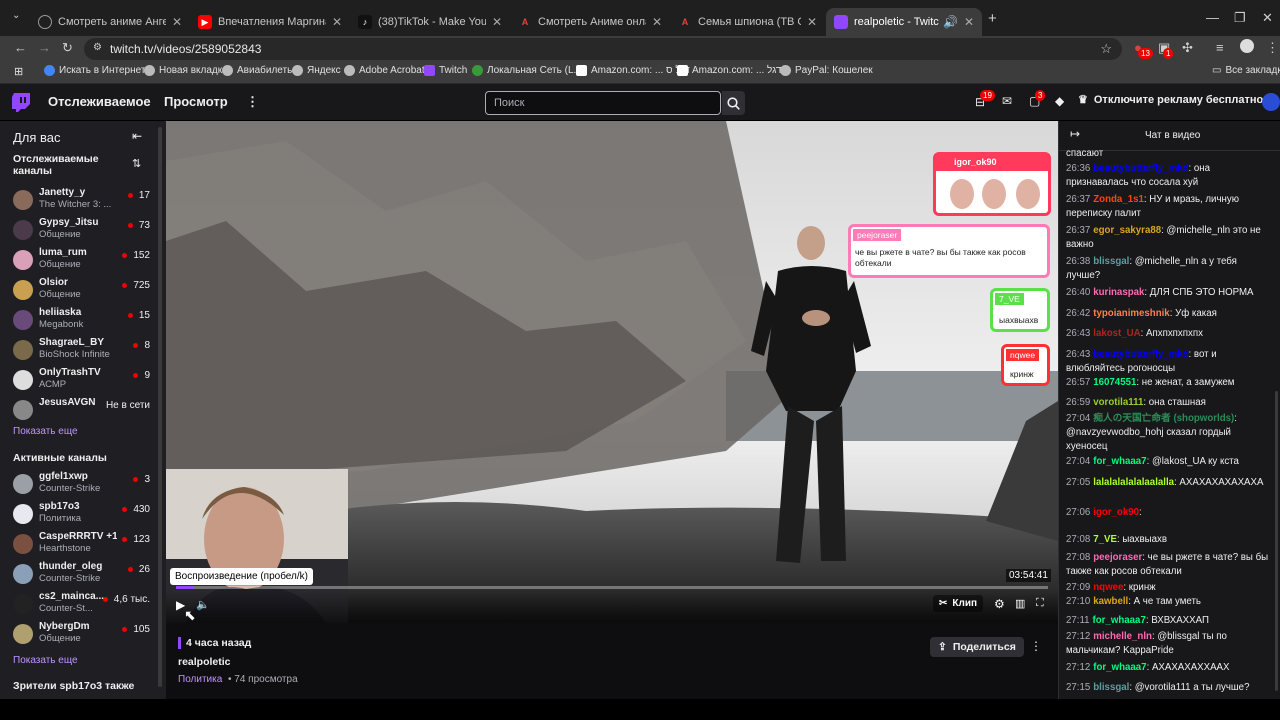 This screenshot has height=720, width=1280. Describe the element at coordinates (79, 351) in the screenshot. I see `sidebar-channel-followed: ShagraeL_BY BioShock Infinite 8` at that location.